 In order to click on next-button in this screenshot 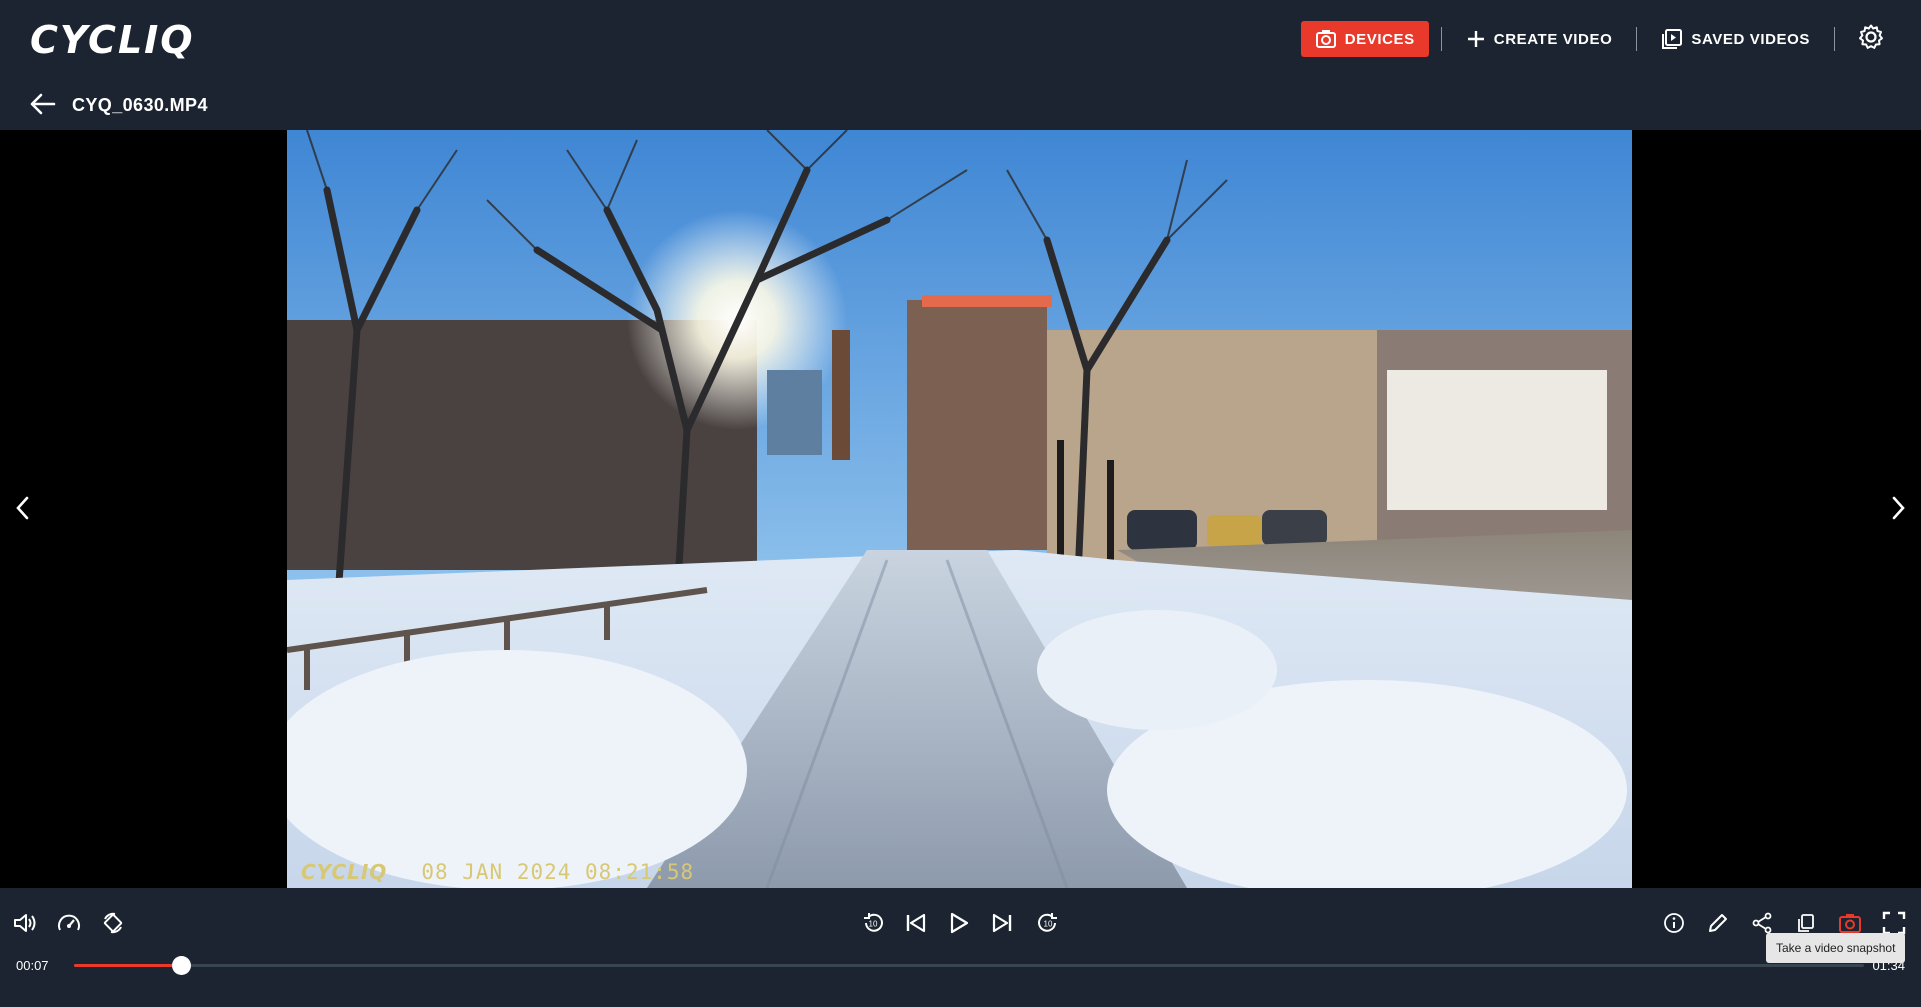, I will do `click(1002, 923)`.